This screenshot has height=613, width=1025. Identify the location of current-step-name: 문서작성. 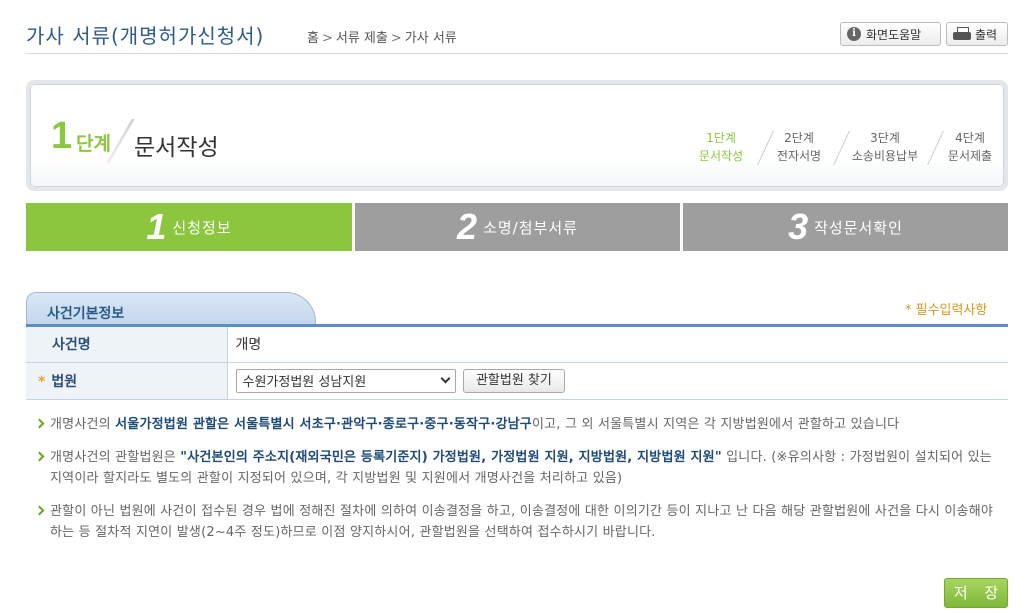
(176, 148).